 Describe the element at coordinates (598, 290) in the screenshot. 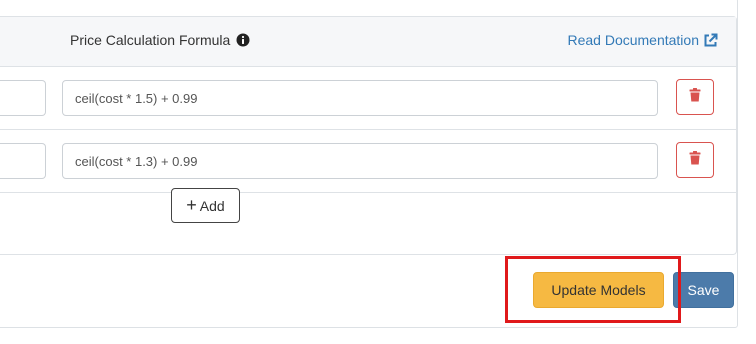

I see `update-models-button: Update Models` at that location.